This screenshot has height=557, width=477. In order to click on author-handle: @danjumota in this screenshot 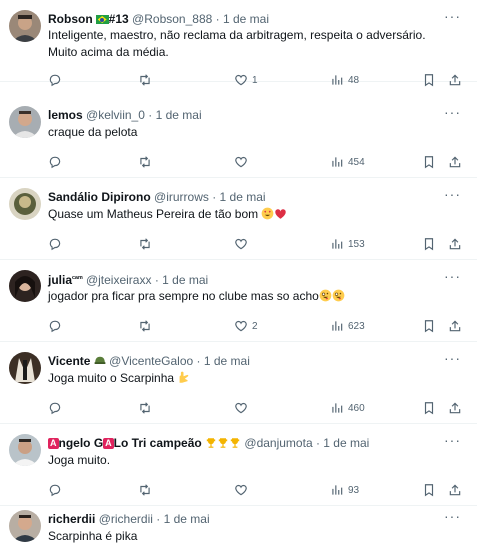, I will do `click(278, 443)`.